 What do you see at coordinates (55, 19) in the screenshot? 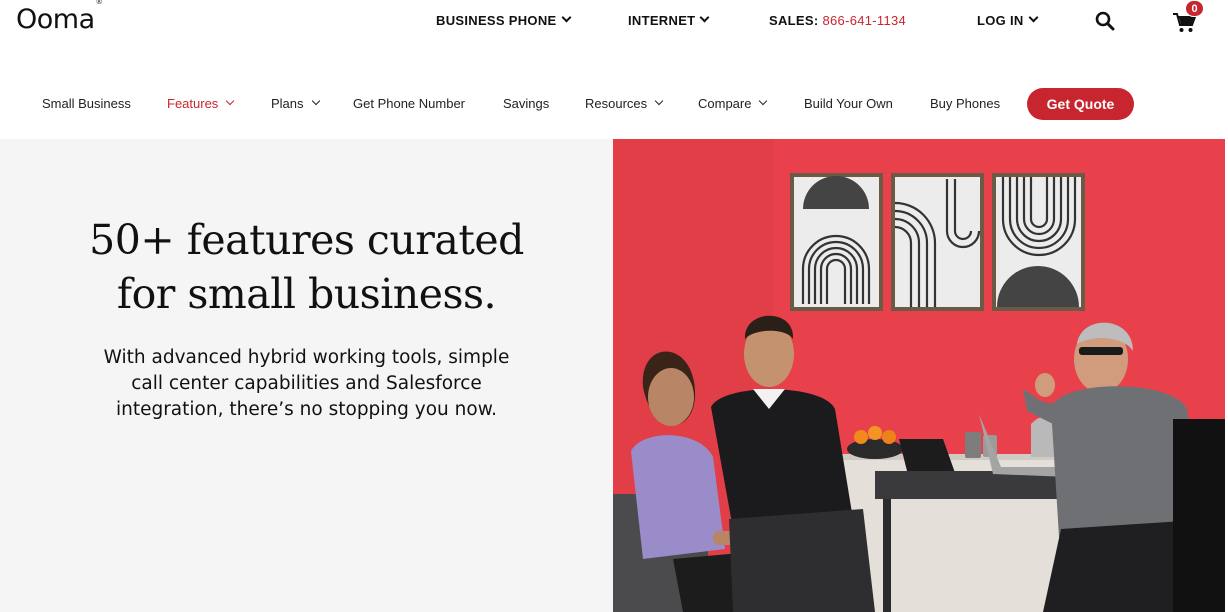
I see `logo-text: Ooma` at bounding box center [55, 19].